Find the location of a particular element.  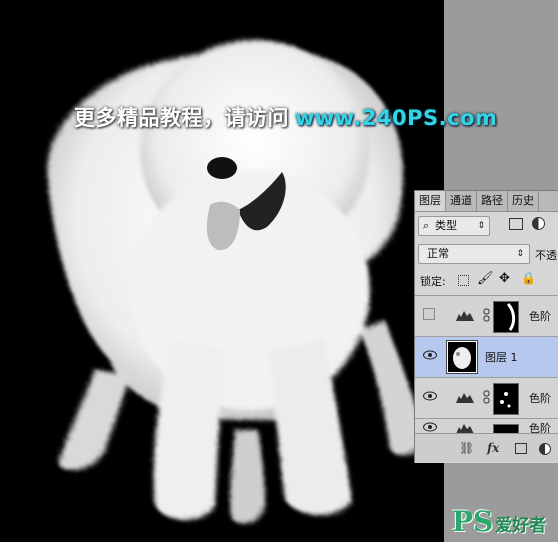

lock-transparent-icon is located at coordinates (463, 280).